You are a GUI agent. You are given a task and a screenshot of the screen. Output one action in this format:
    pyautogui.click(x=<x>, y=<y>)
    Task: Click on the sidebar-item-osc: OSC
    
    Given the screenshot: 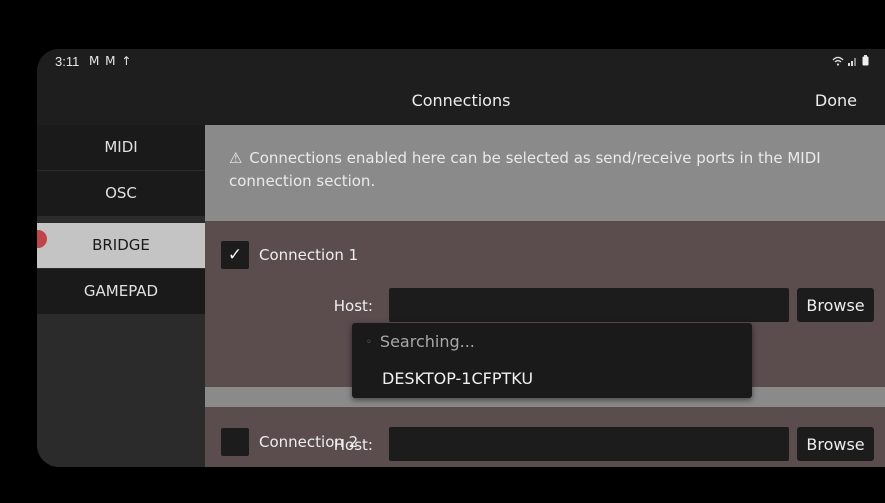 What is the action you would take?
    pyautogui.click(x=121, y=193)
    